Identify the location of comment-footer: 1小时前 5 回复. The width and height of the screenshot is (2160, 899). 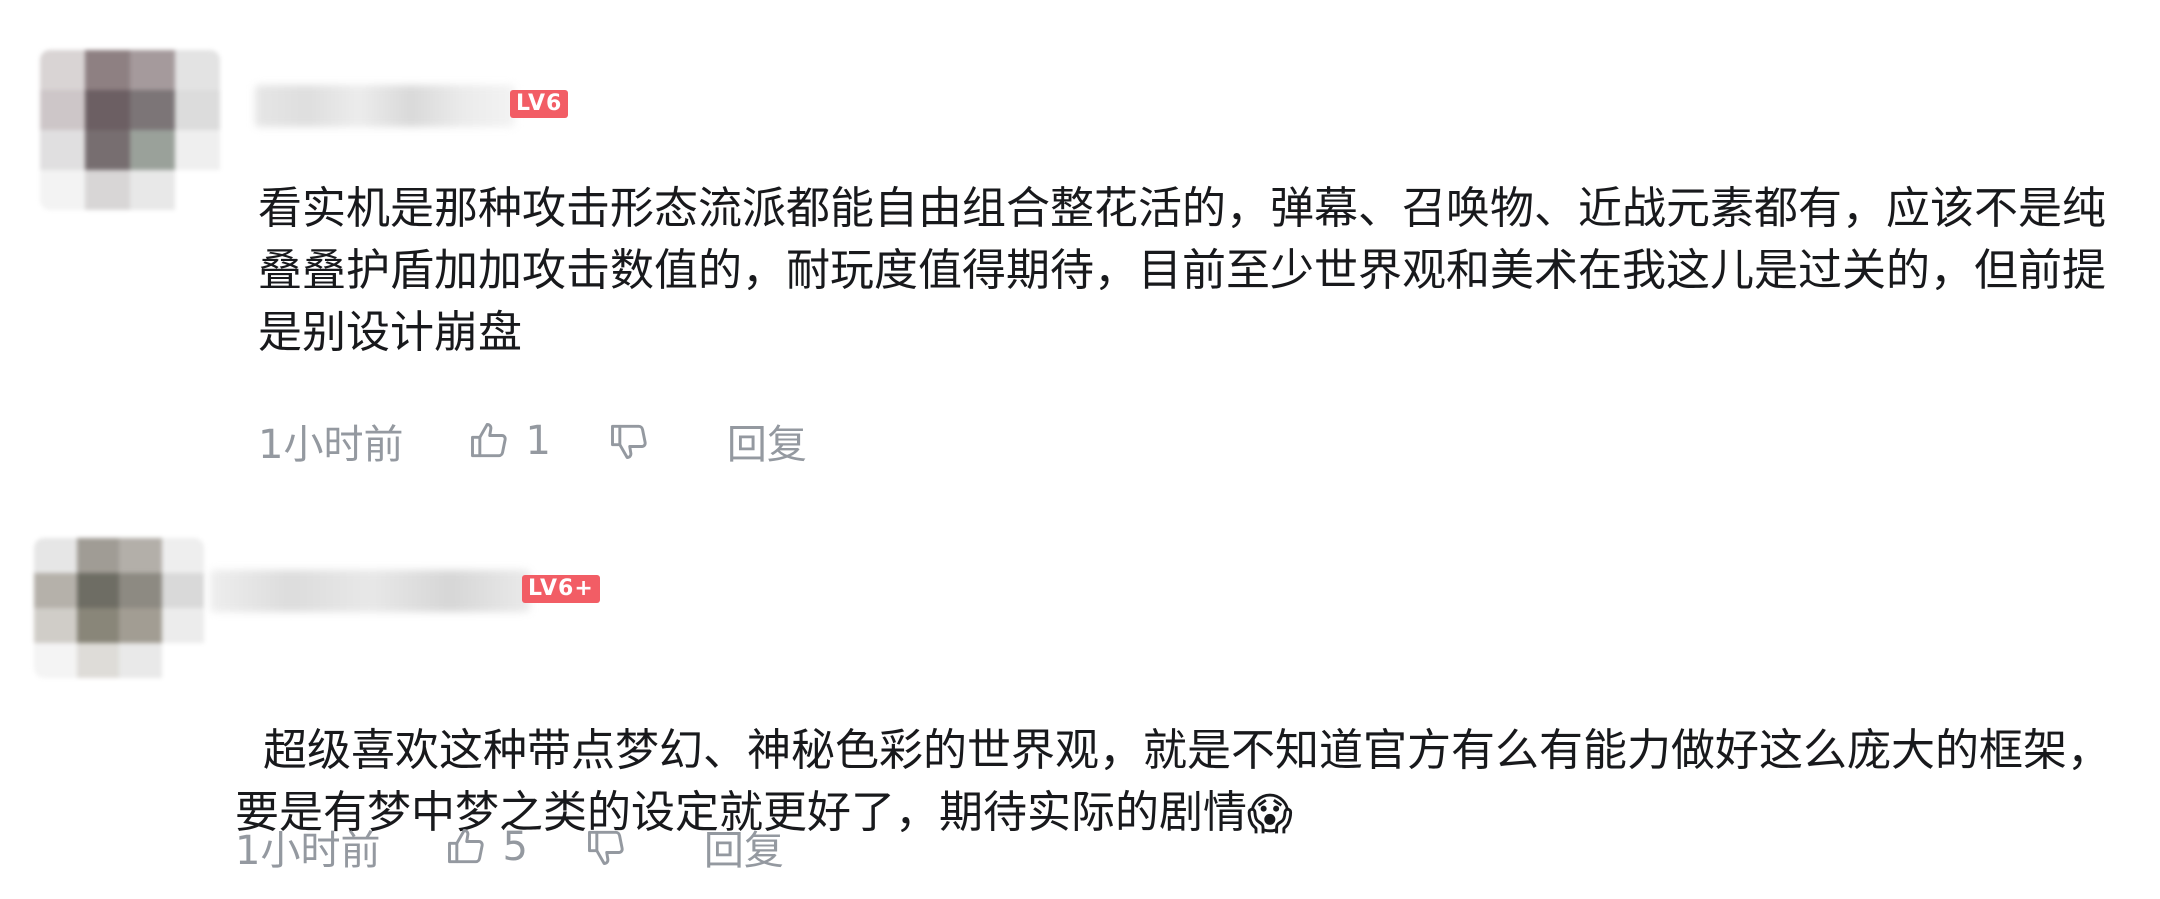
(509, 847).